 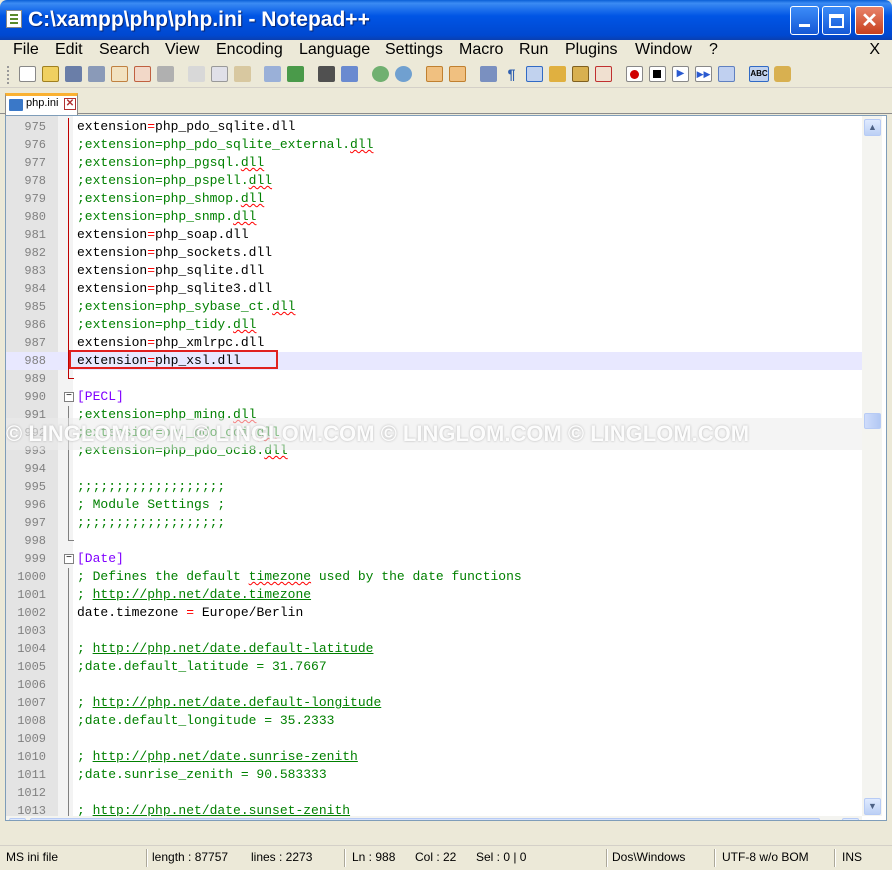 What do you see at coordinates (434, 181) in the screenshot?
I see `code-line: 978 ;extension=php_pspell.dll` at bounding box center [434, 181].